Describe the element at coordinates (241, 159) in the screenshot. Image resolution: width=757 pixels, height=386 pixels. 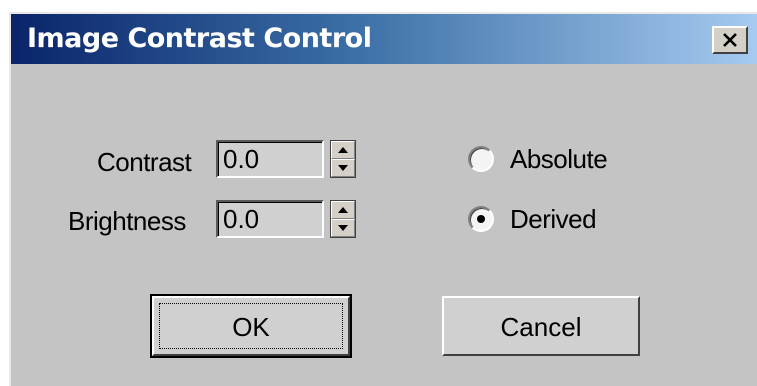
I see `contrast-value: 0.0` at that location.